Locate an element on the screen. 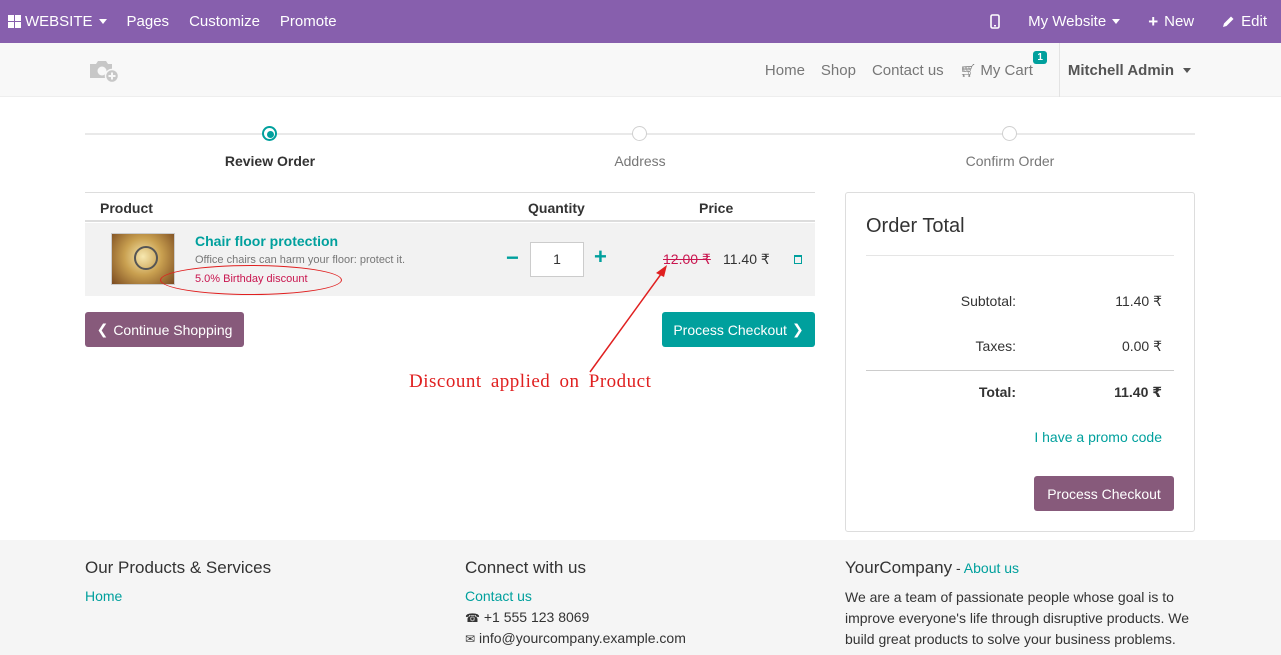 This screenshot has height=655, width=1281. cart-icon: 🛒︎ is located at coordinates (968, 70).